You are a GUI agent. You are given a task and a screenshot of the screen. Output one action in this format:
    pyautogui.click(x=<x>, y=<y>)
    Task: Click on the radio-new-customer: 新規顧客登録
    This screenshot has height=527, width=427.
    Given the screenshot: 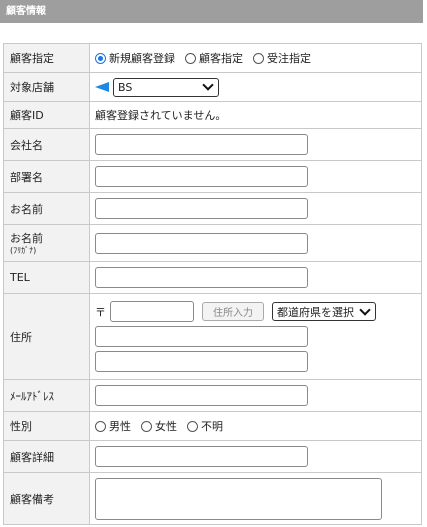 What is the action you would take?
    pyautogui.click(x=135, y=58)
    